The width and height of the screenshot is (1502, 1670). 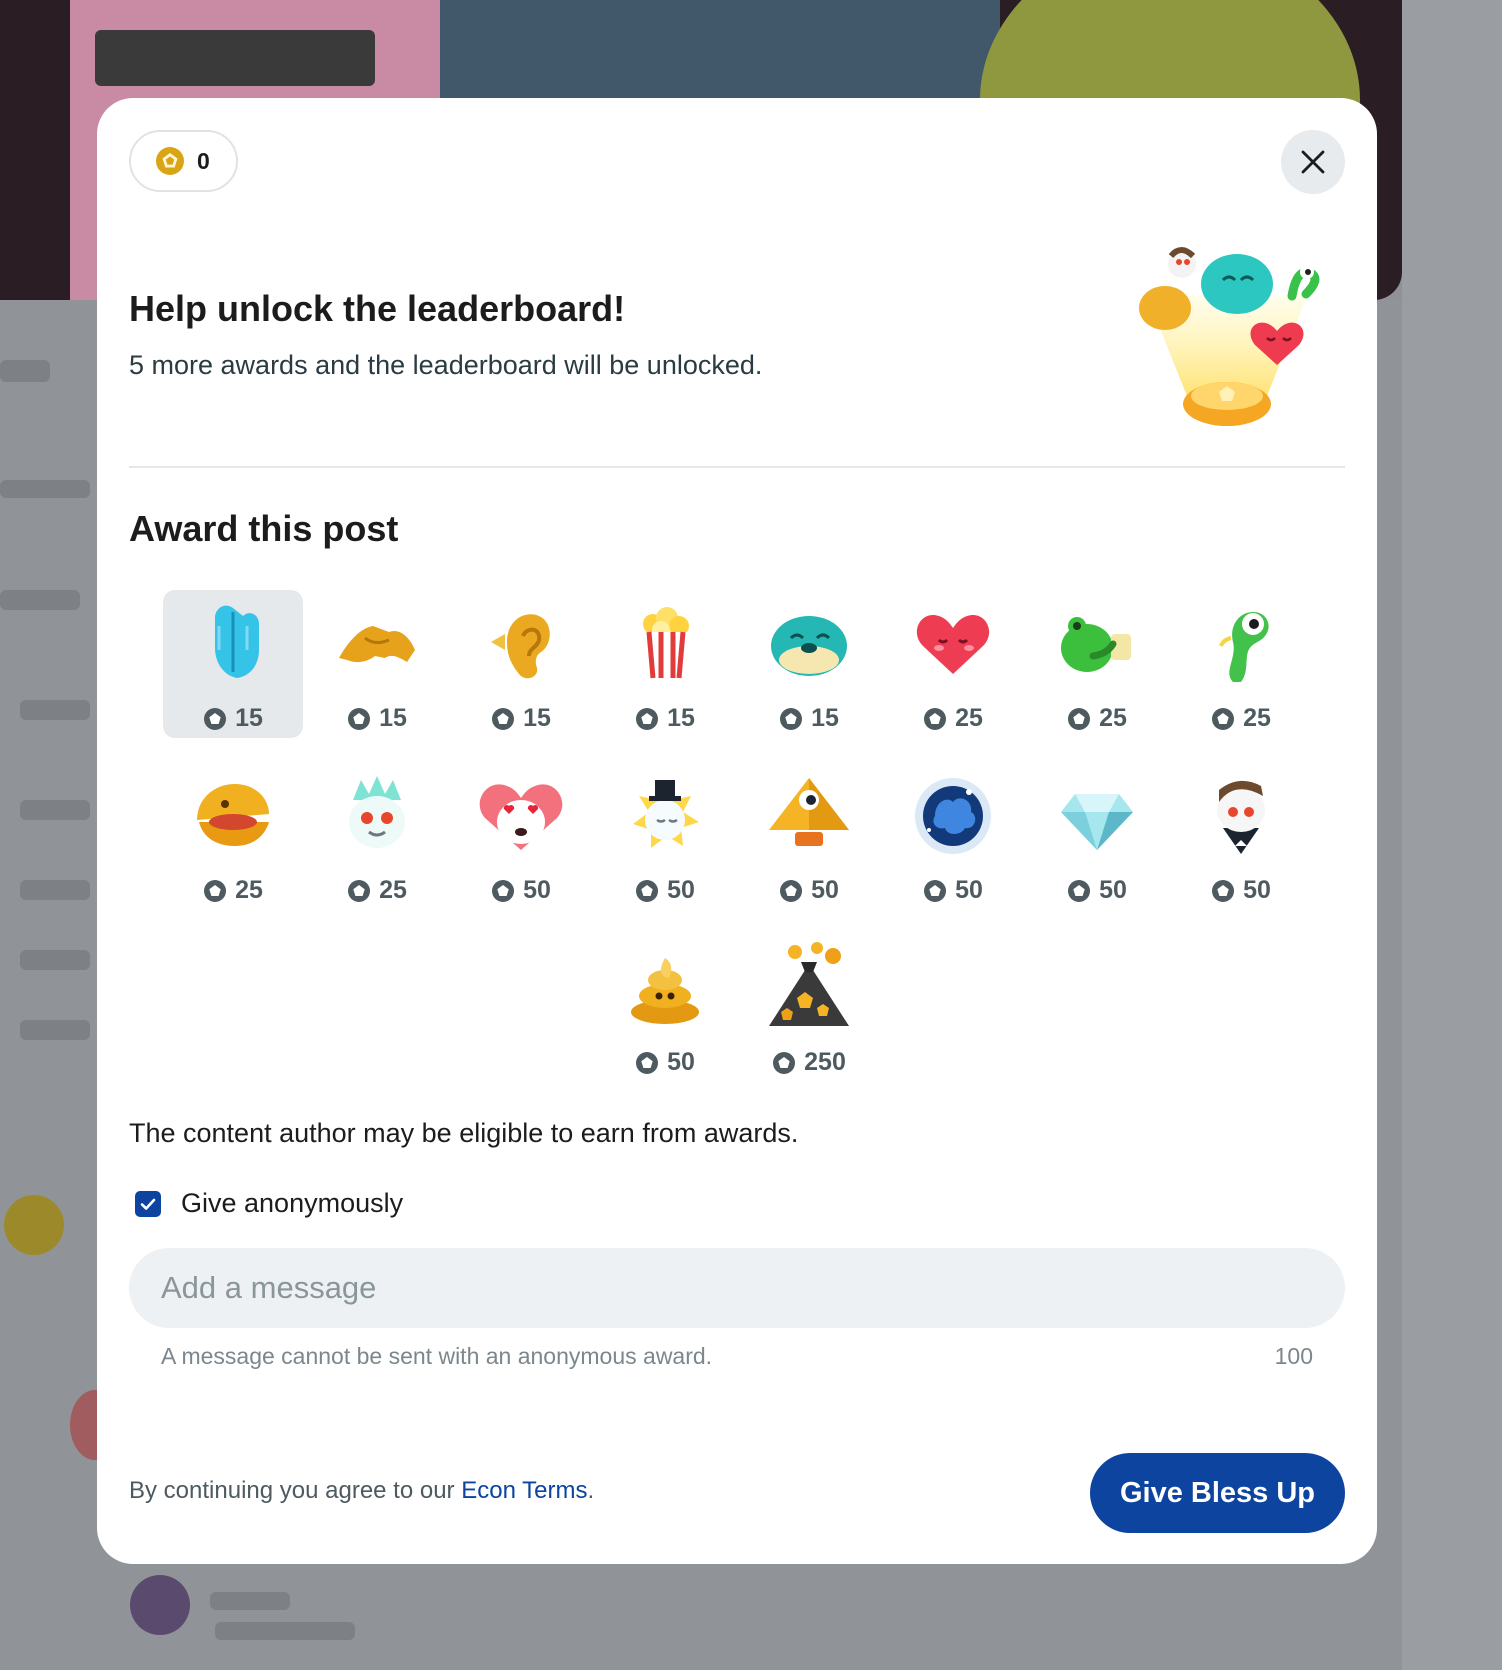 What do you see at coordinates (1096, 644) in the screenshot?
I see `frog-drinking-icon` at bounding box center [1096, 644].